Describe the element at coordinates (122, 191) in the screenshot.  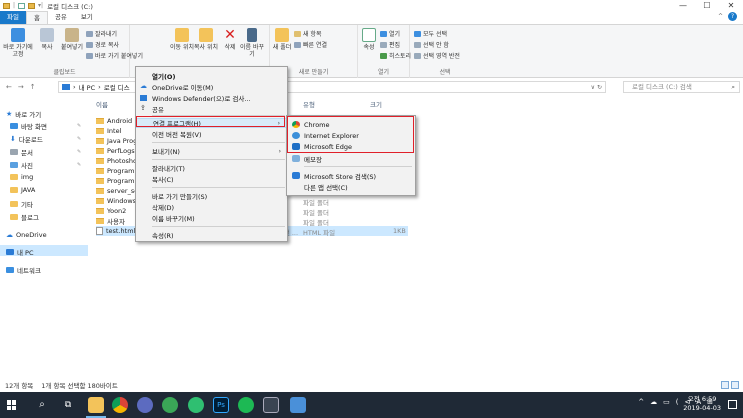
I see `file-name: server_sc` at that location.